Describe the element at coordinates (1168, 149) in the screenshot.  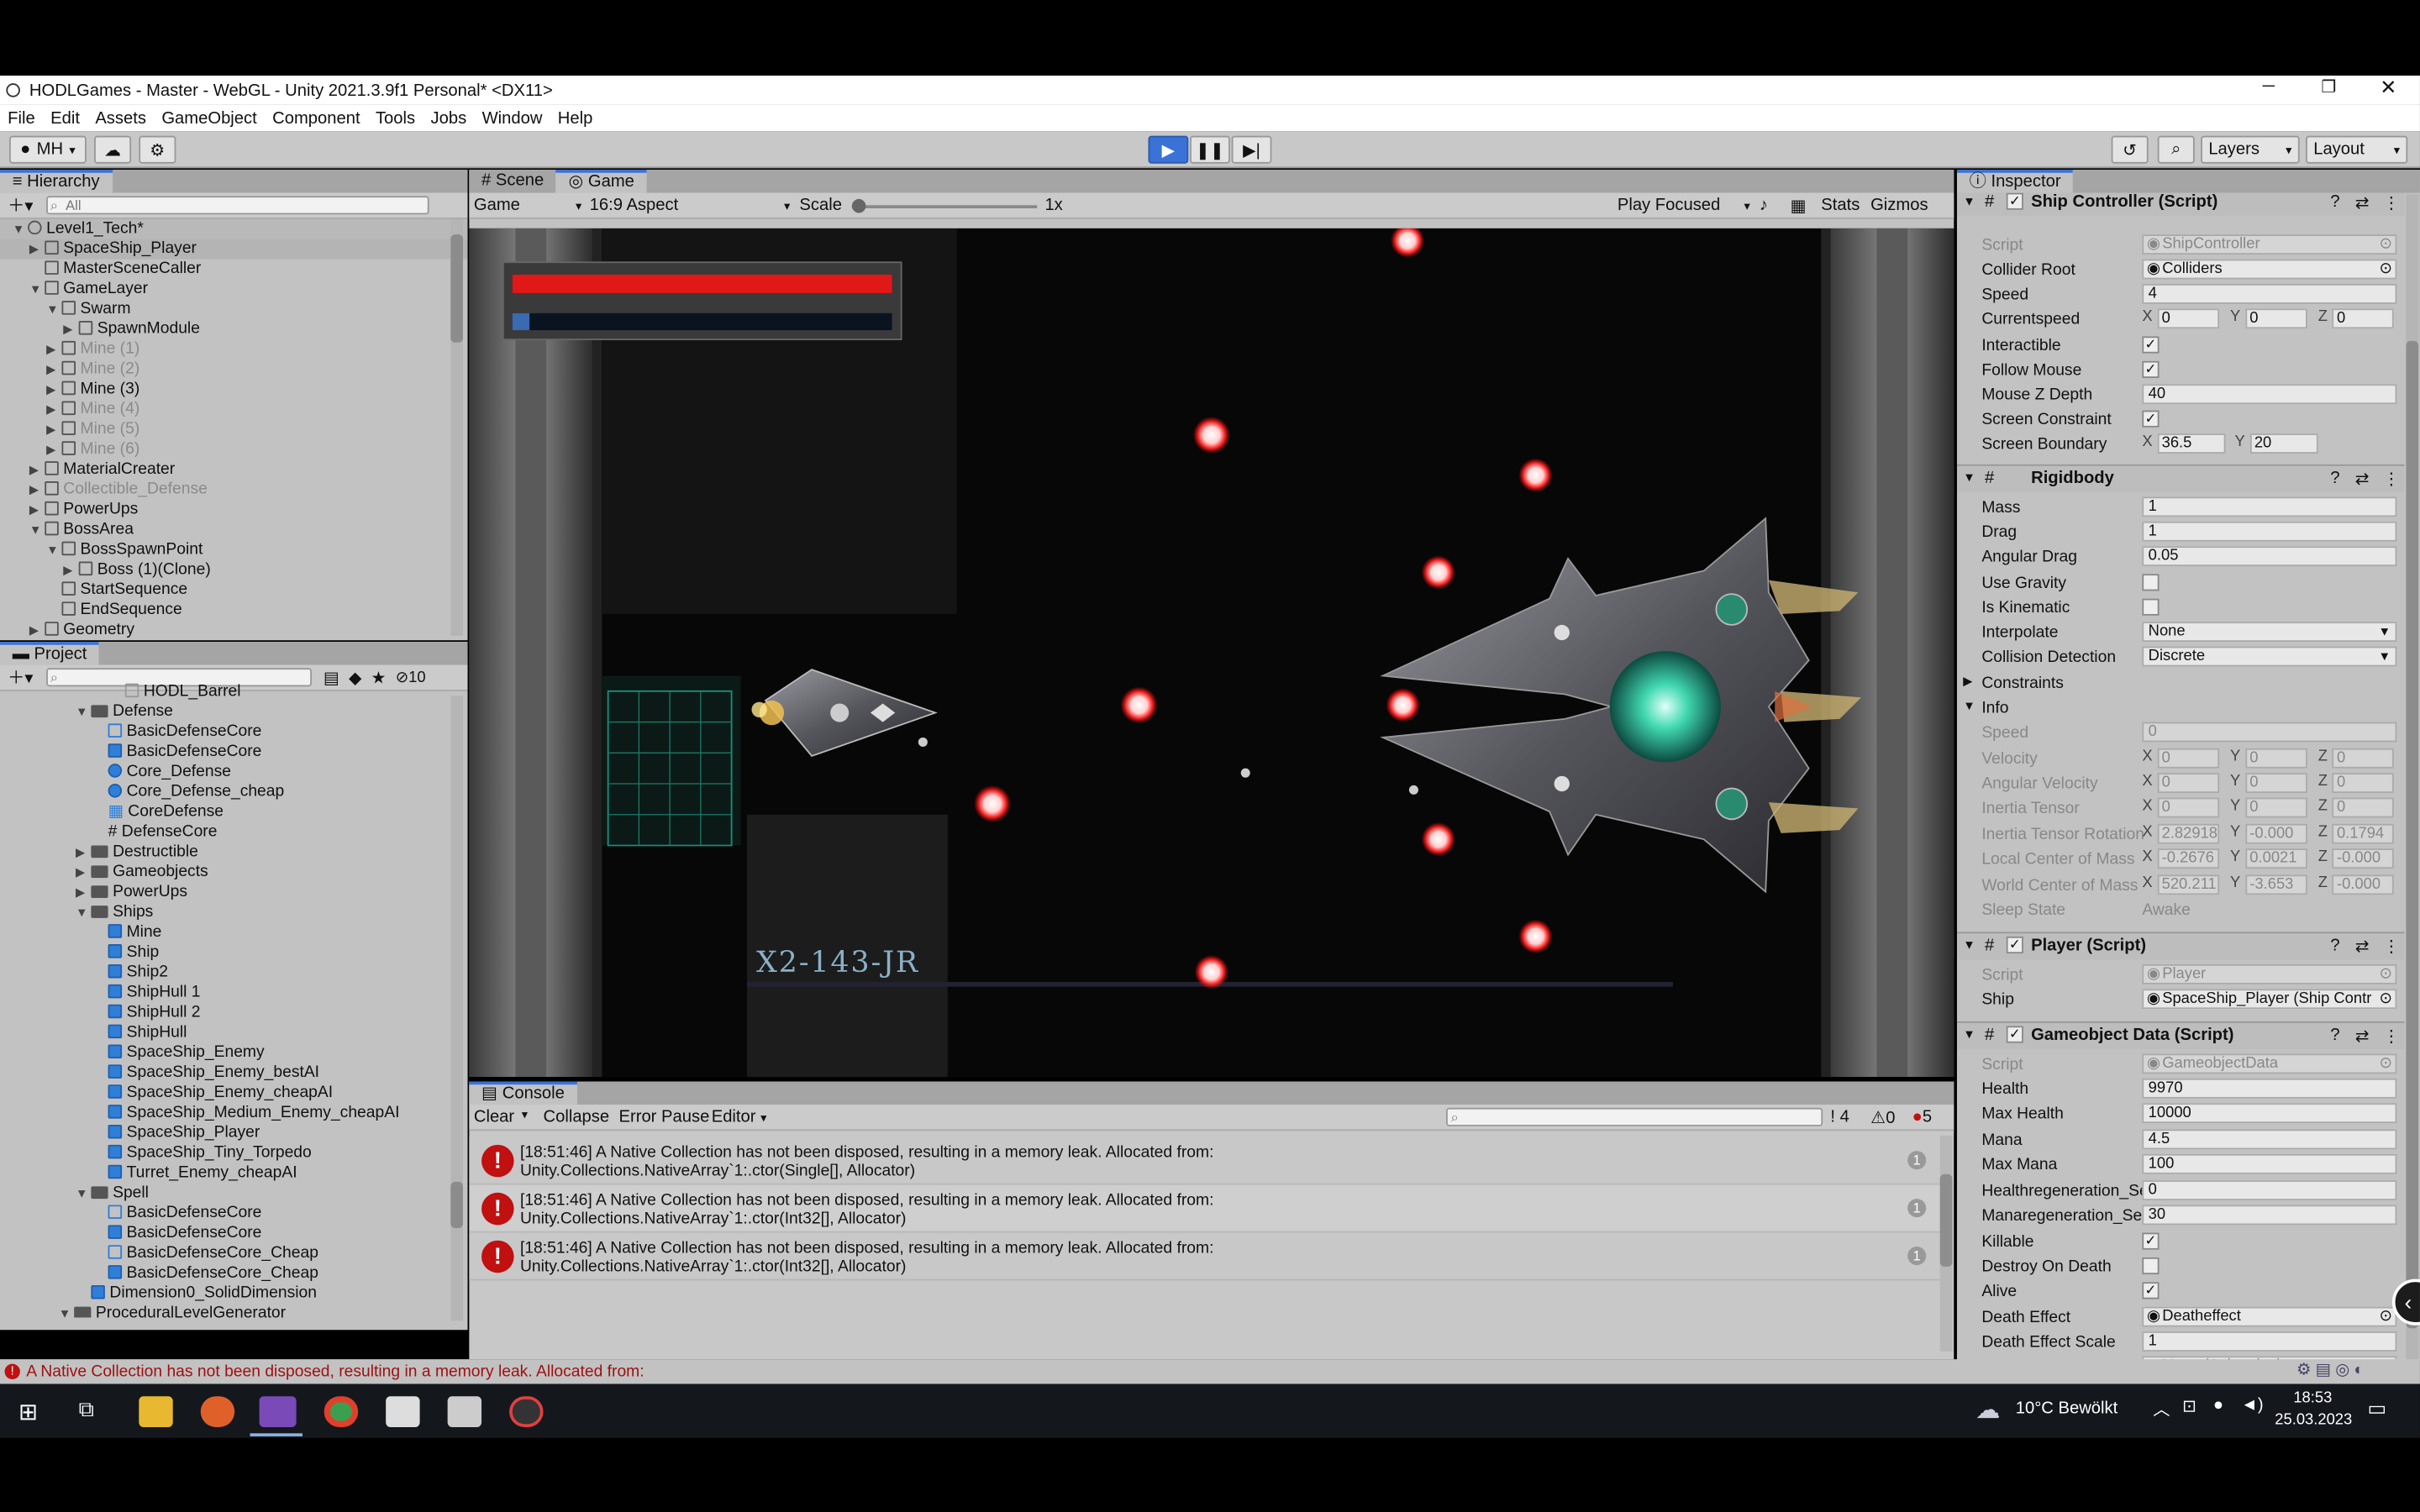
I see `play-button: ▶` at that location.